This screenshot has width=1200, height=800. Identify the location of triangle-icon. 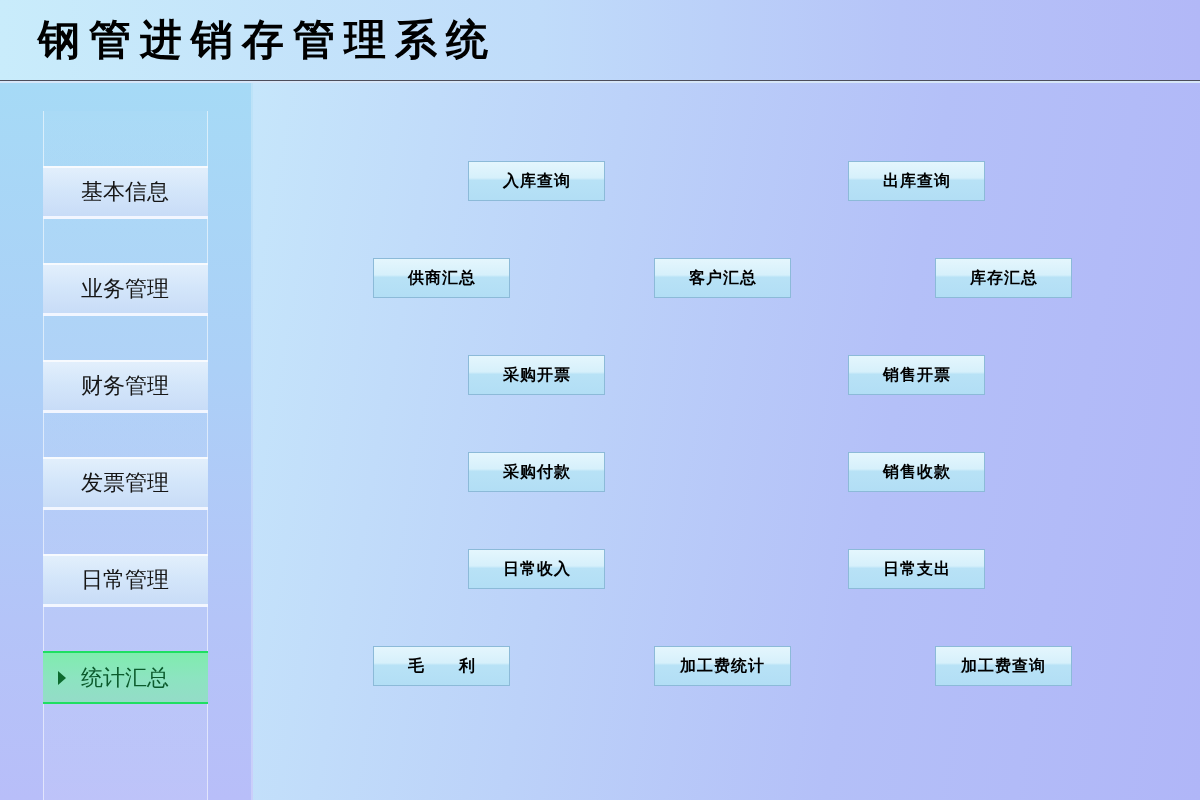
(62, 677).